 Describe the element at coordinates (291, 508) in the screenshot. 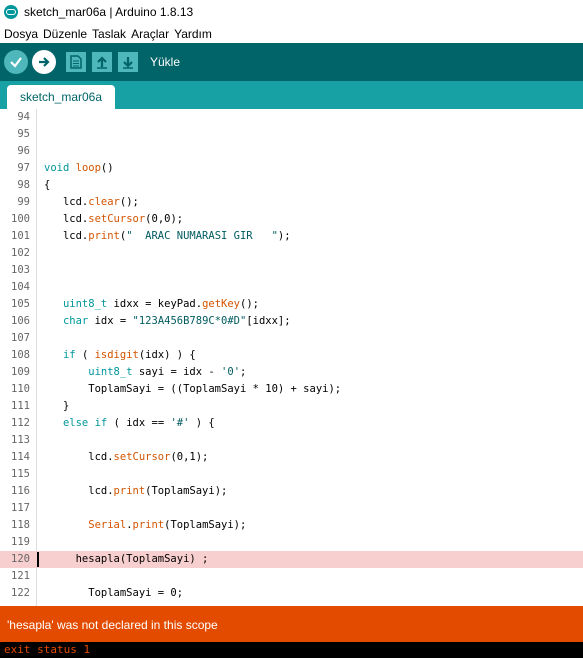

I see `code-line: 117` at that location.